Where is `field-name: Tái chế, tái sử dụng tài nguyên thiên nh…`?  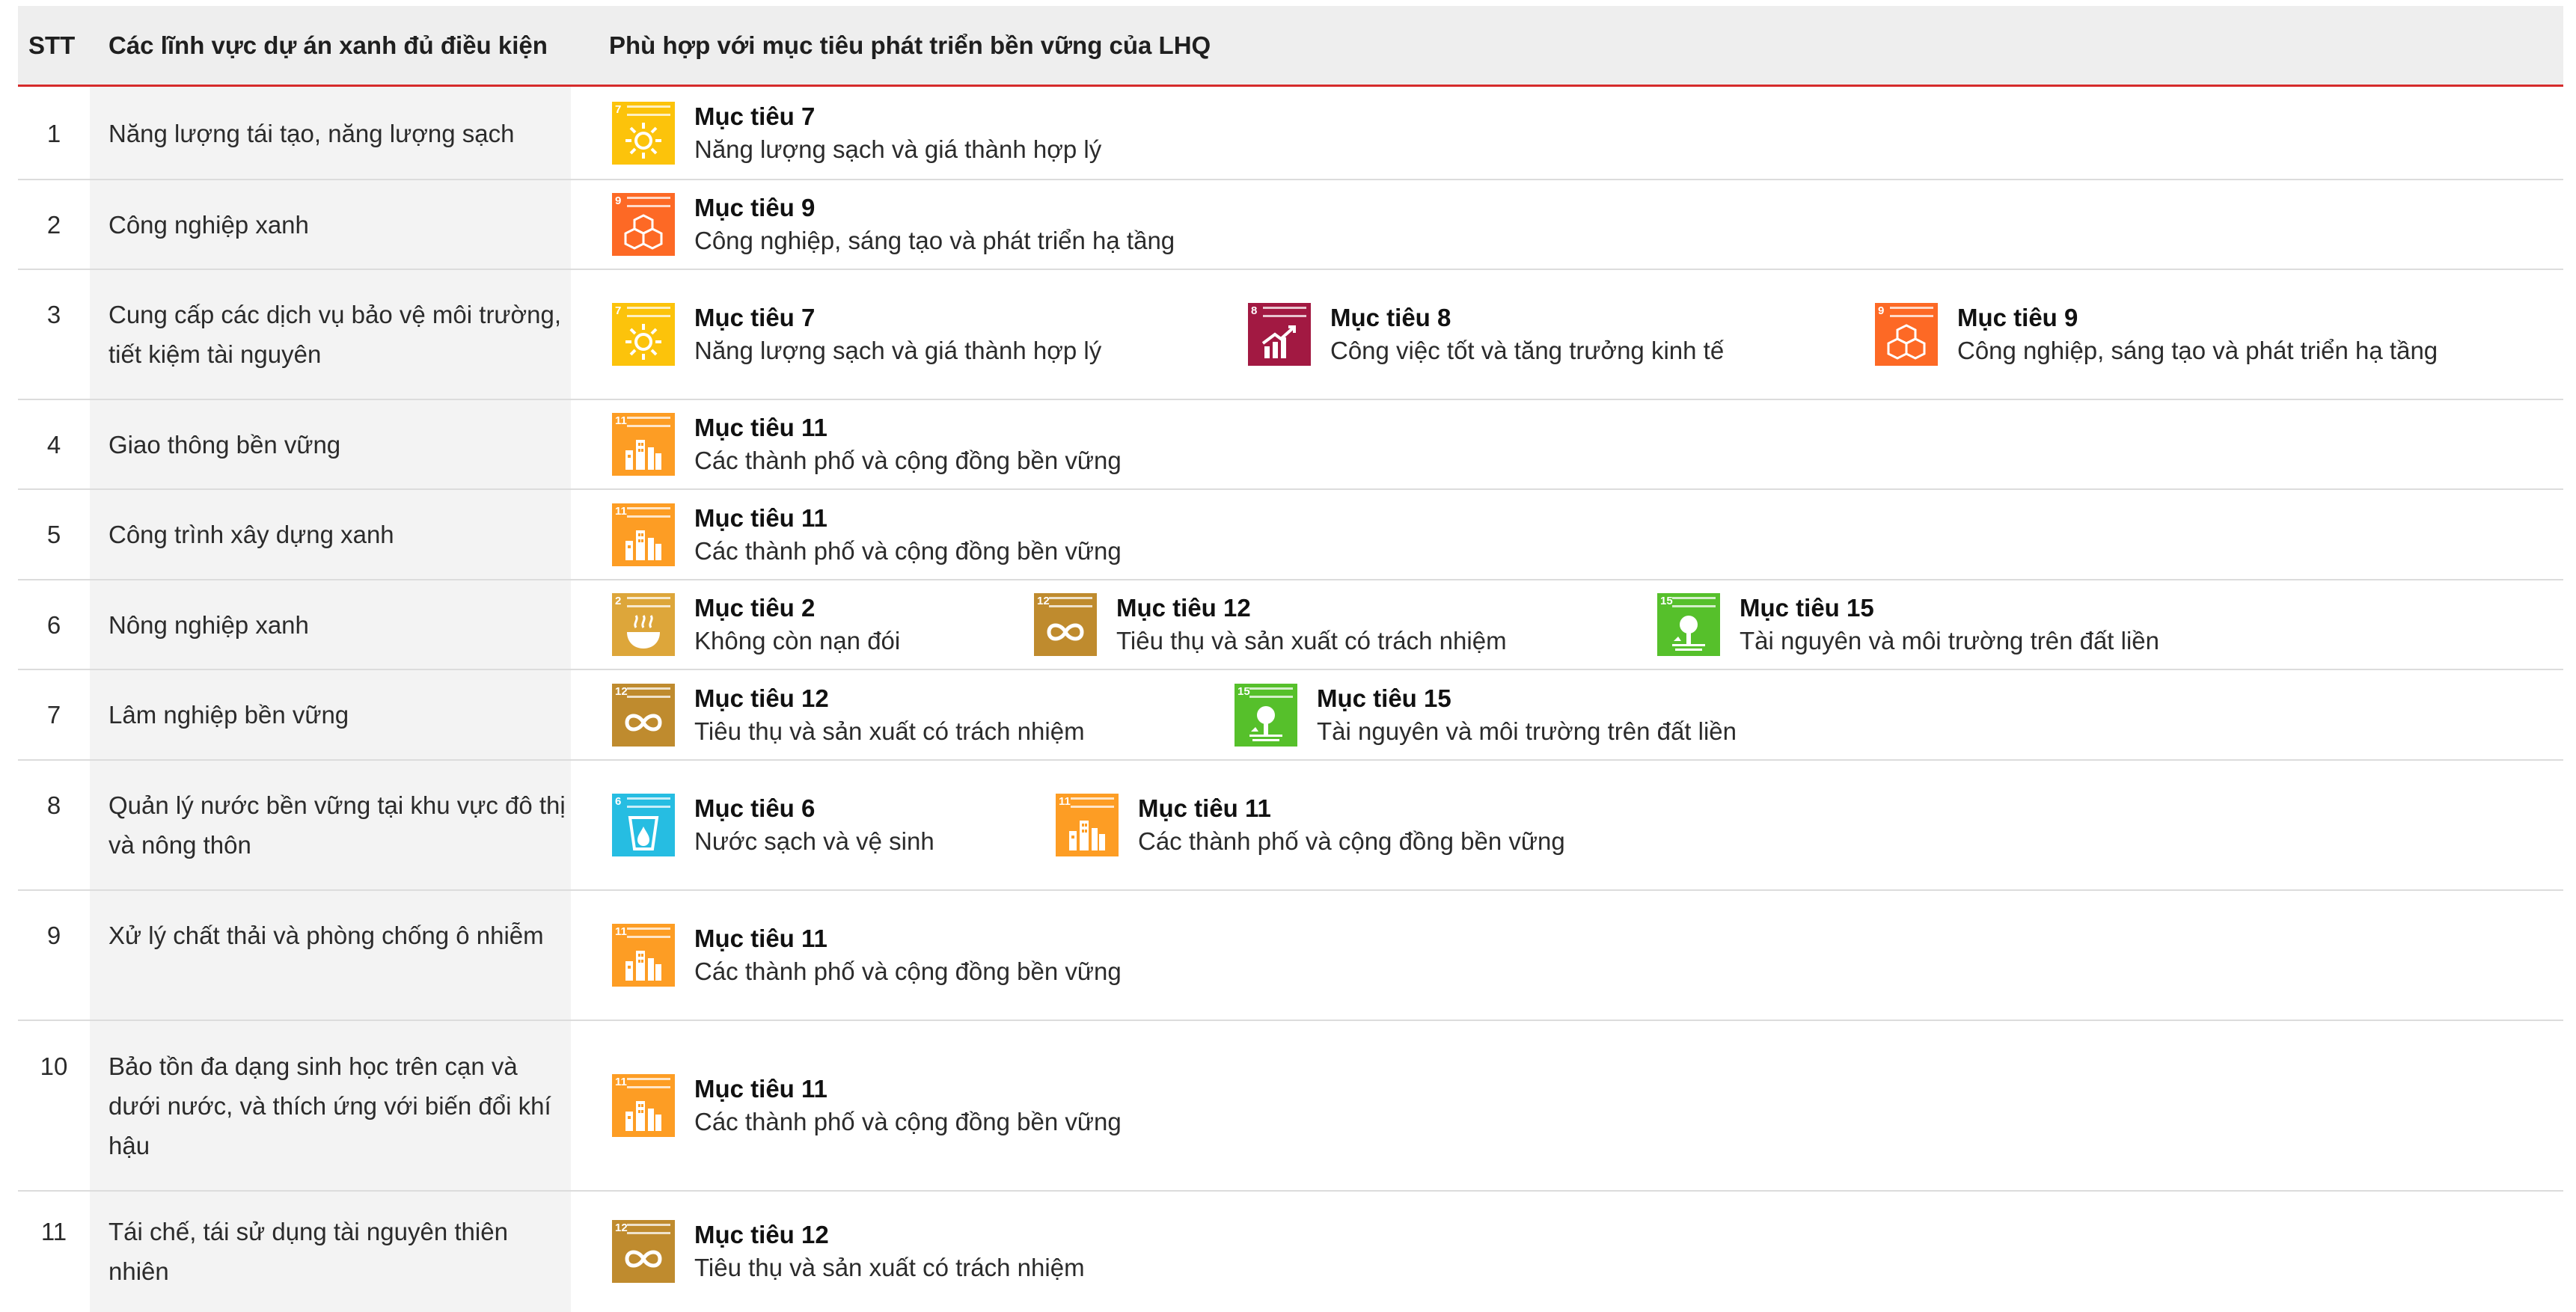 field-name: Tái chế, tái sử dụng tài nguyên thiên nh… is located at coordinates (308, 1251).